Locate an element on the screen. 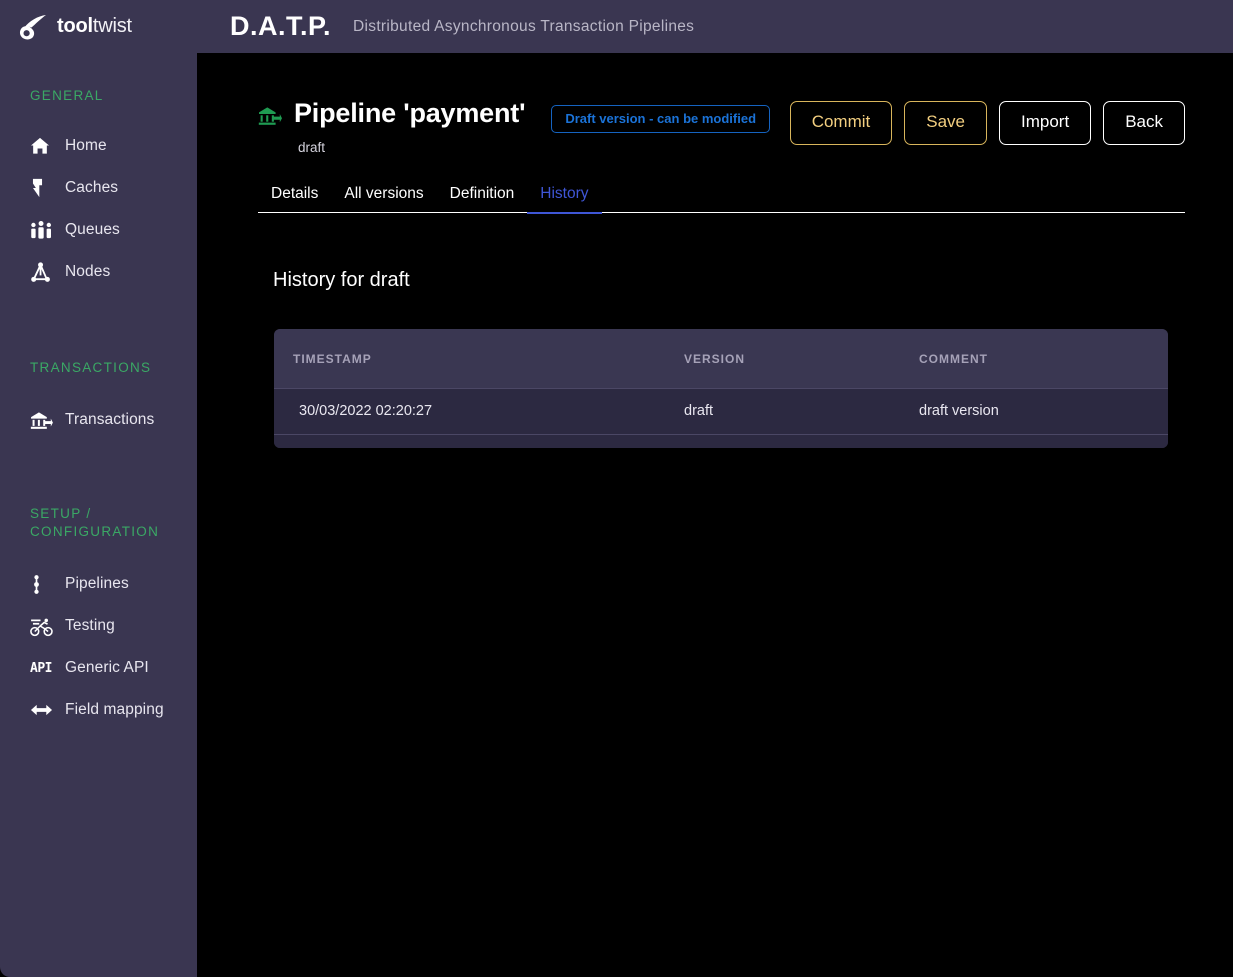 This screenshot has width=1233, height=977. cell-comment: draft version is located at coordinates (1043, 411).